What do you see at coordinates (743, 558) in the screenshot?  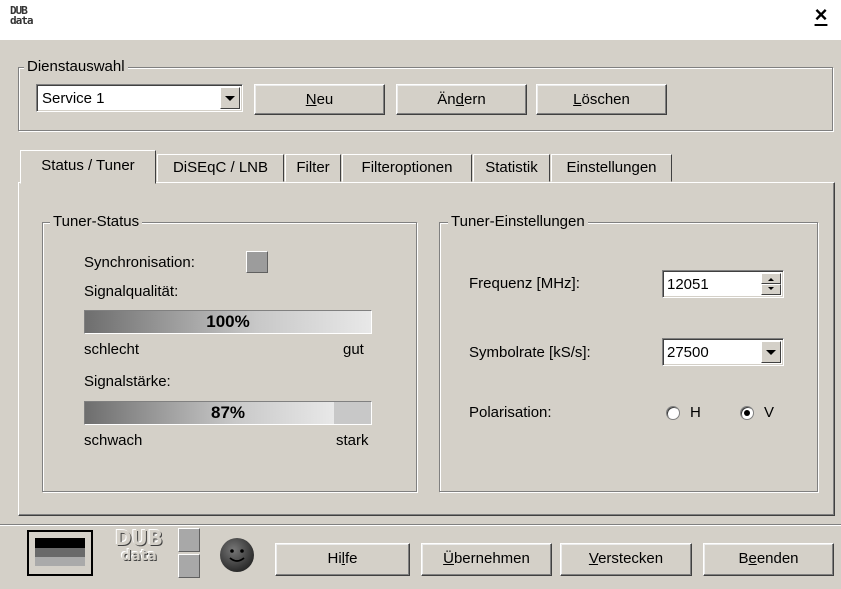 I see `beenden-label-pre: B` at bounding box center [743, 558].